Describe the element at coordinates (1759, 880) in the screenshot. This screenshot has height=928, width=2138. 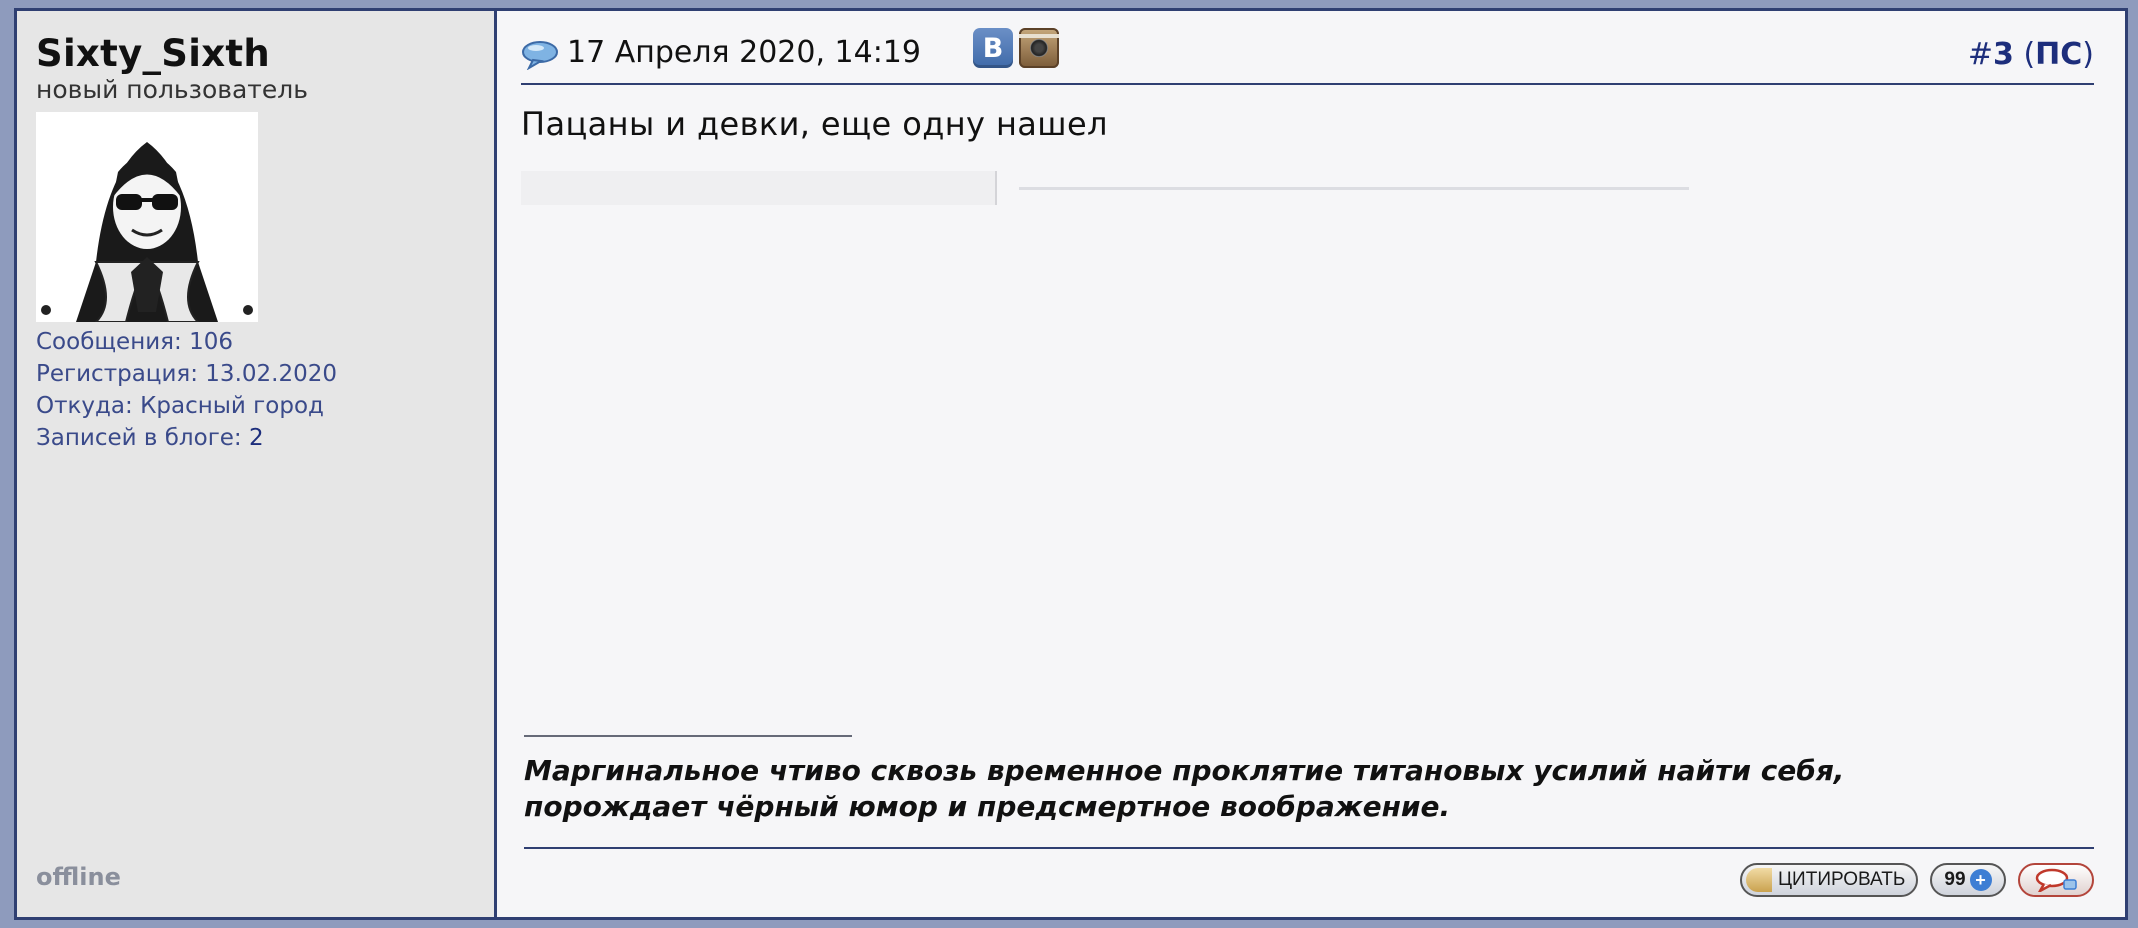
I see `quote-button-icon` at that location.